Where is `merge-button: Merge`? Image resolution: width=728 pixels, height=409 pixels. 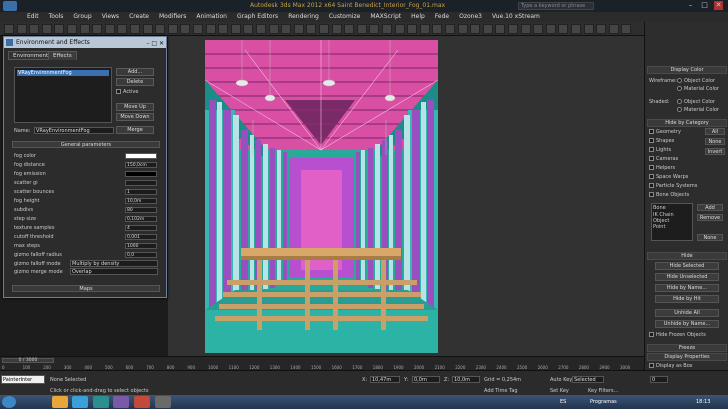
merge-button: Merge is located at coordinates (135, 130).